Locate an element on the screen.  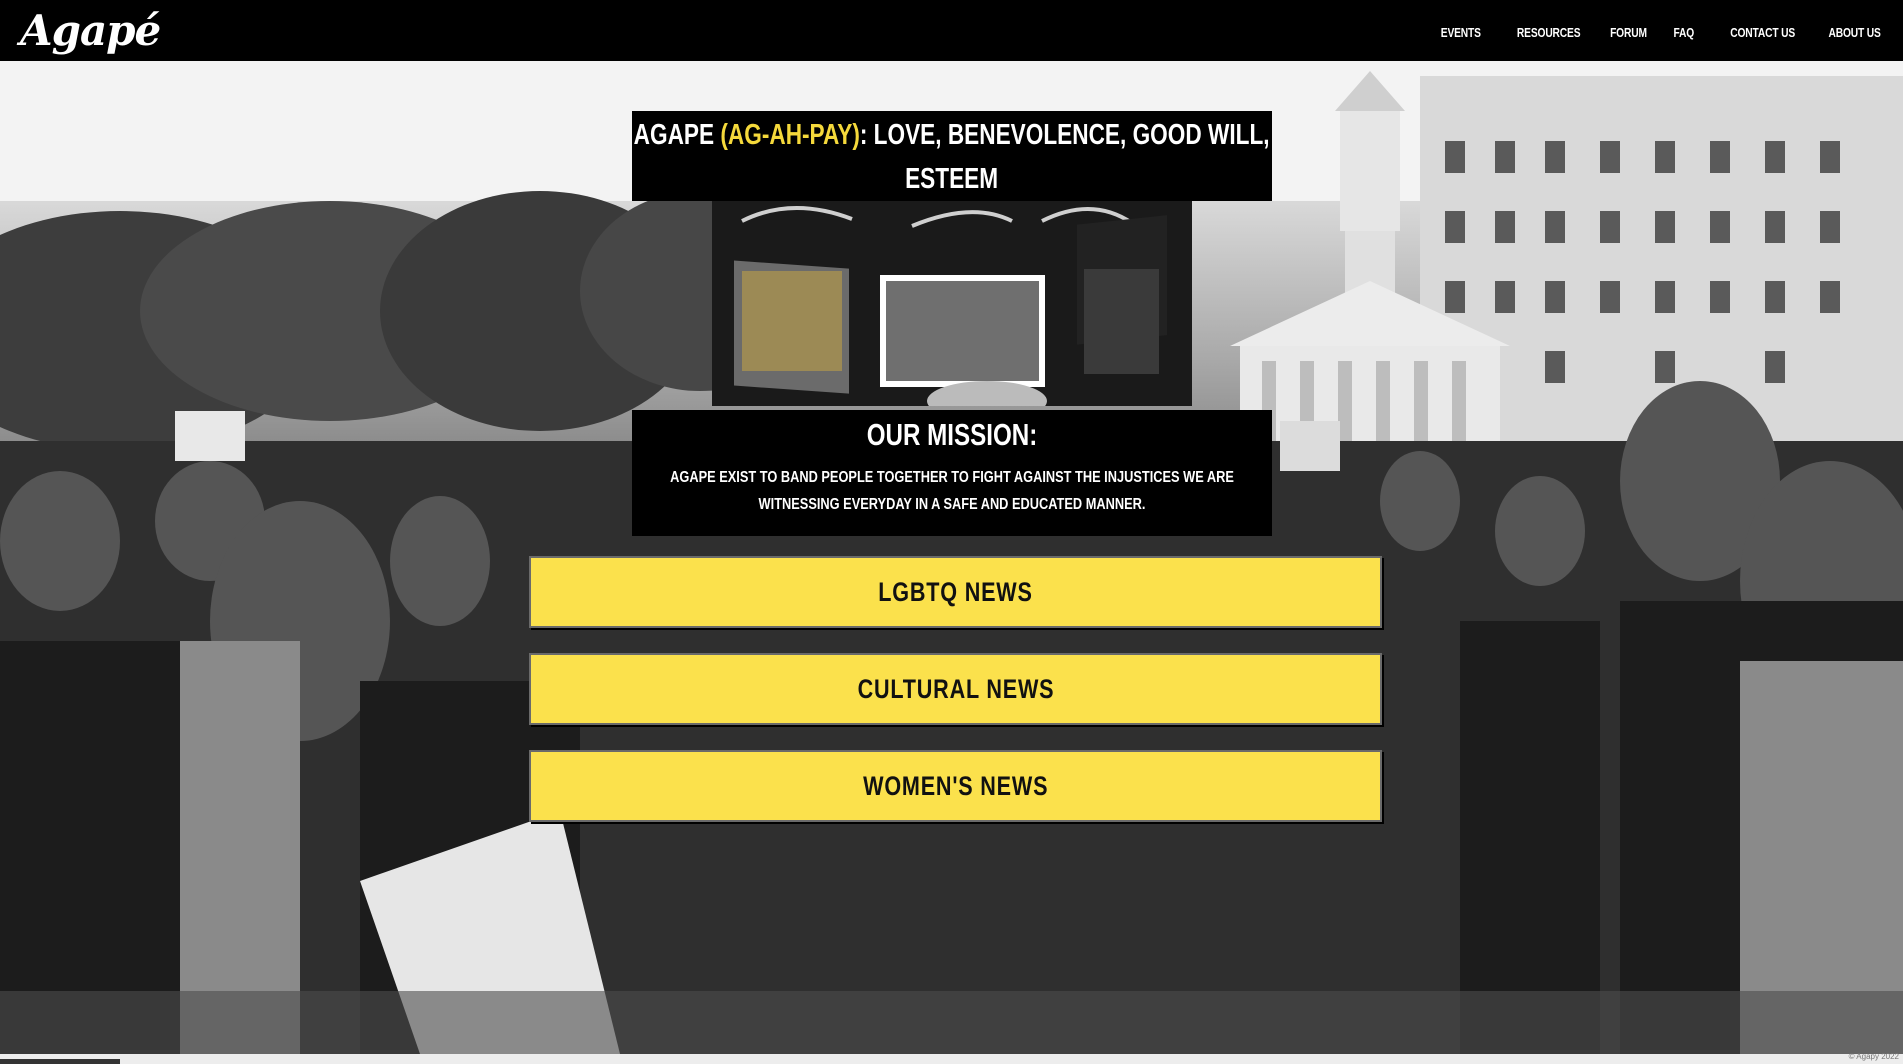
cultural-news-button: CULTURAL NEWS is located at coordinates (955, 689).